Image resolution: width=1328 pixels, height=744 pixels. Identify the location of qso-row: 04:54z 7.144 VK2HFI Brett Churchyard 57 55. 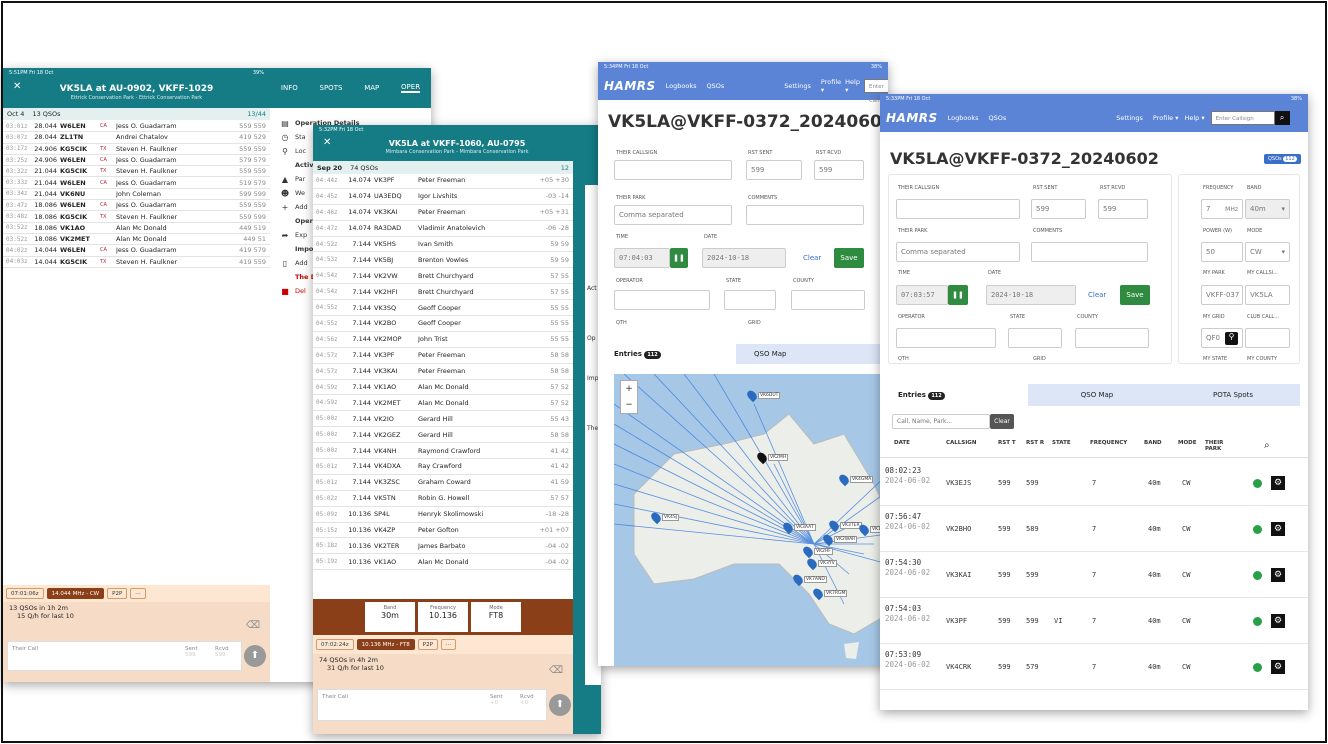
(443, 292).